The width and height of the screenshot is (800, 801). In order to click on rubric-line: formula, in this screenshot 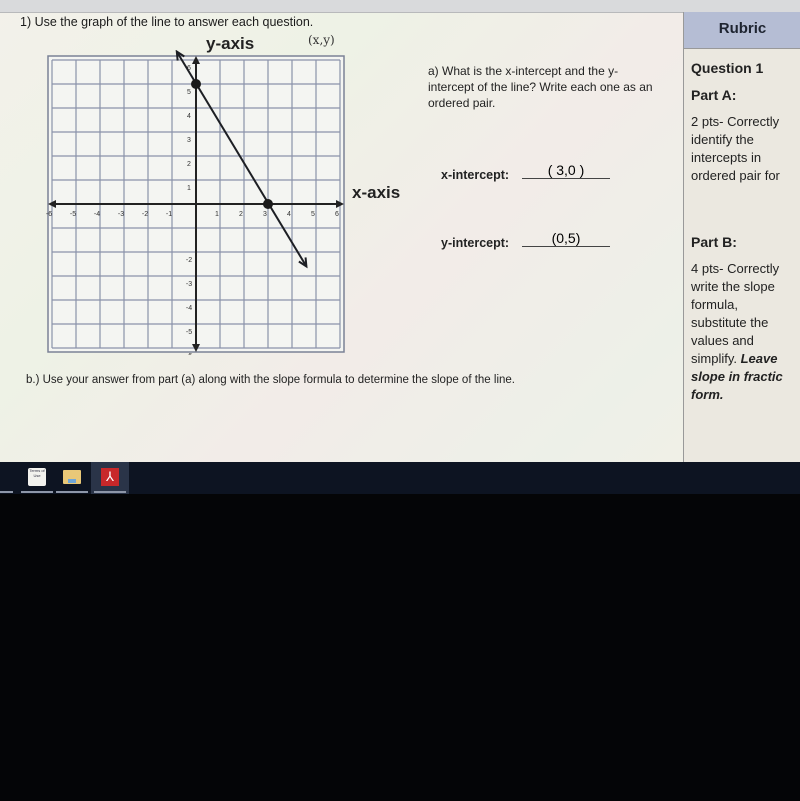, I will do `click(714, 304)`.